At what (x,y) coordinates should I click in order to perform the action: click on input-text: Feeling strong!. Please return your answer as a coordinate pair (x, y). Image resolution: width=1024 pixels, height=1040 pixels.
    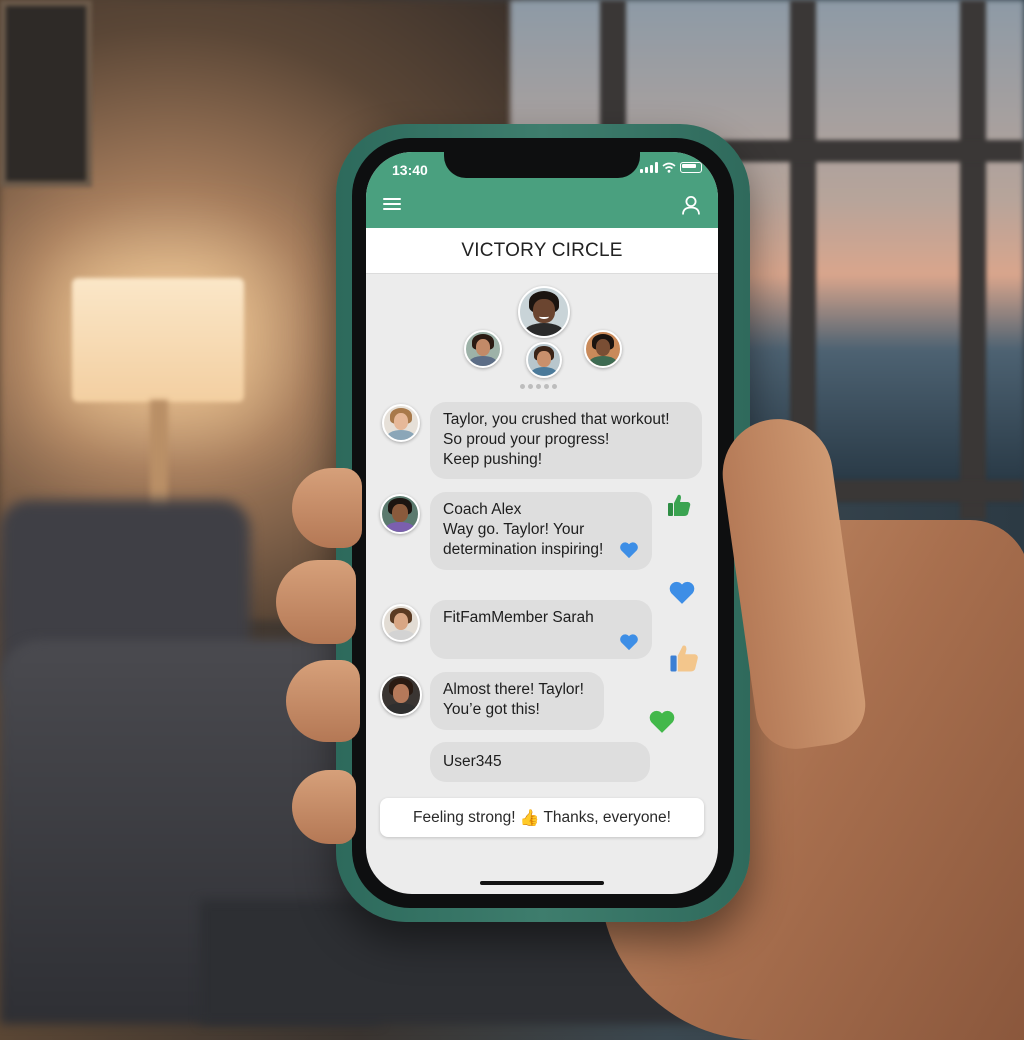
    Looking at the image, I should click on (464, 817).